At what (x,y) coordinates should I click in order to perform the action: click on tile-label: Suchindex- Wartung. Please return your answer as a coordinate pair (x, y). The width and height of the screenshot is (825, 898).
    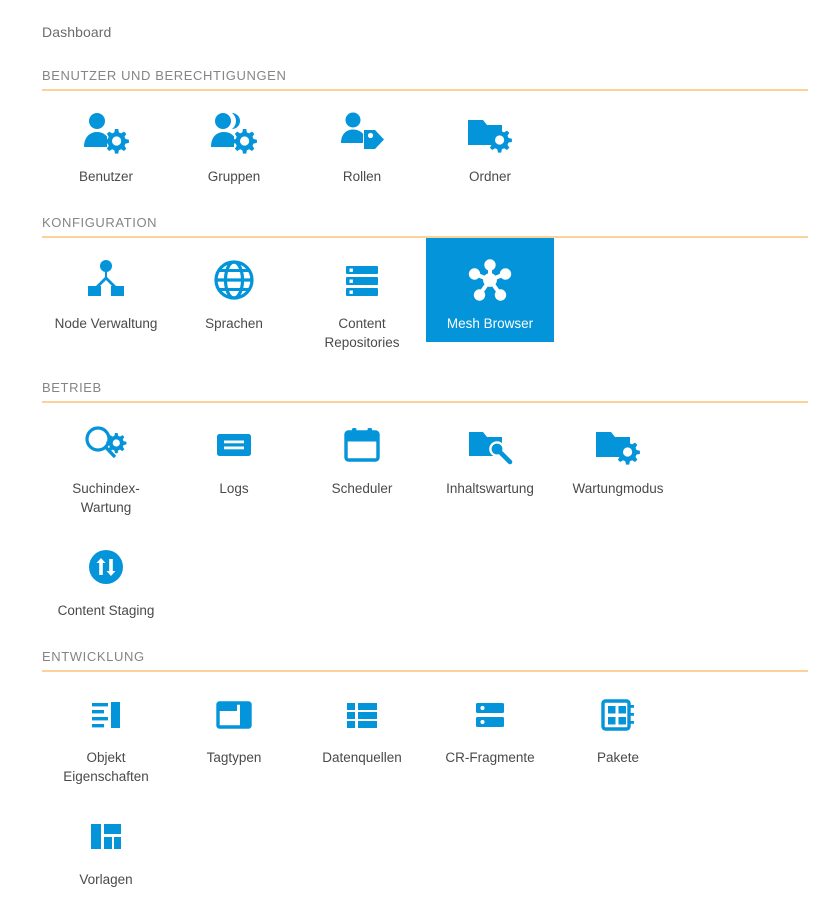
    Looking at the image, I should click on (106, 498).